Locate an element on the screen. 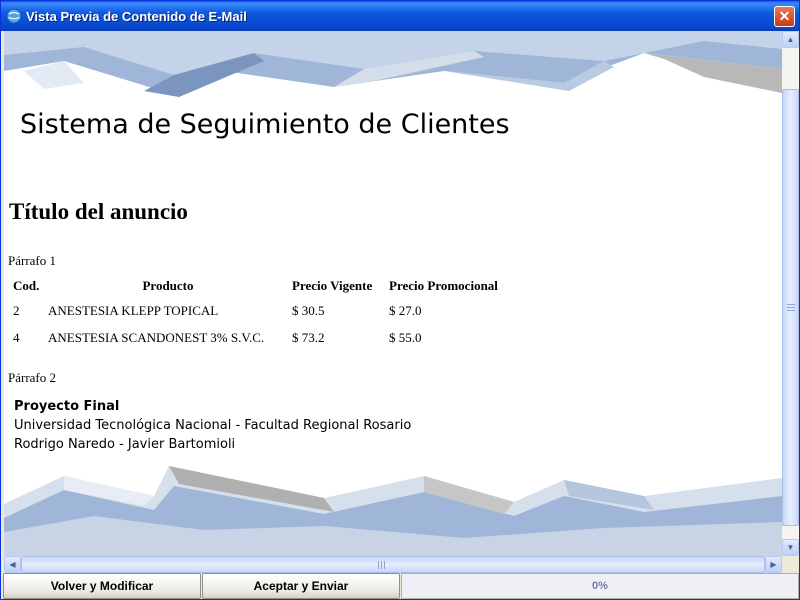 This screenshot has height=600, width=800. paragraph-2: Párrafo 2 is located at coordinates (32, 377).